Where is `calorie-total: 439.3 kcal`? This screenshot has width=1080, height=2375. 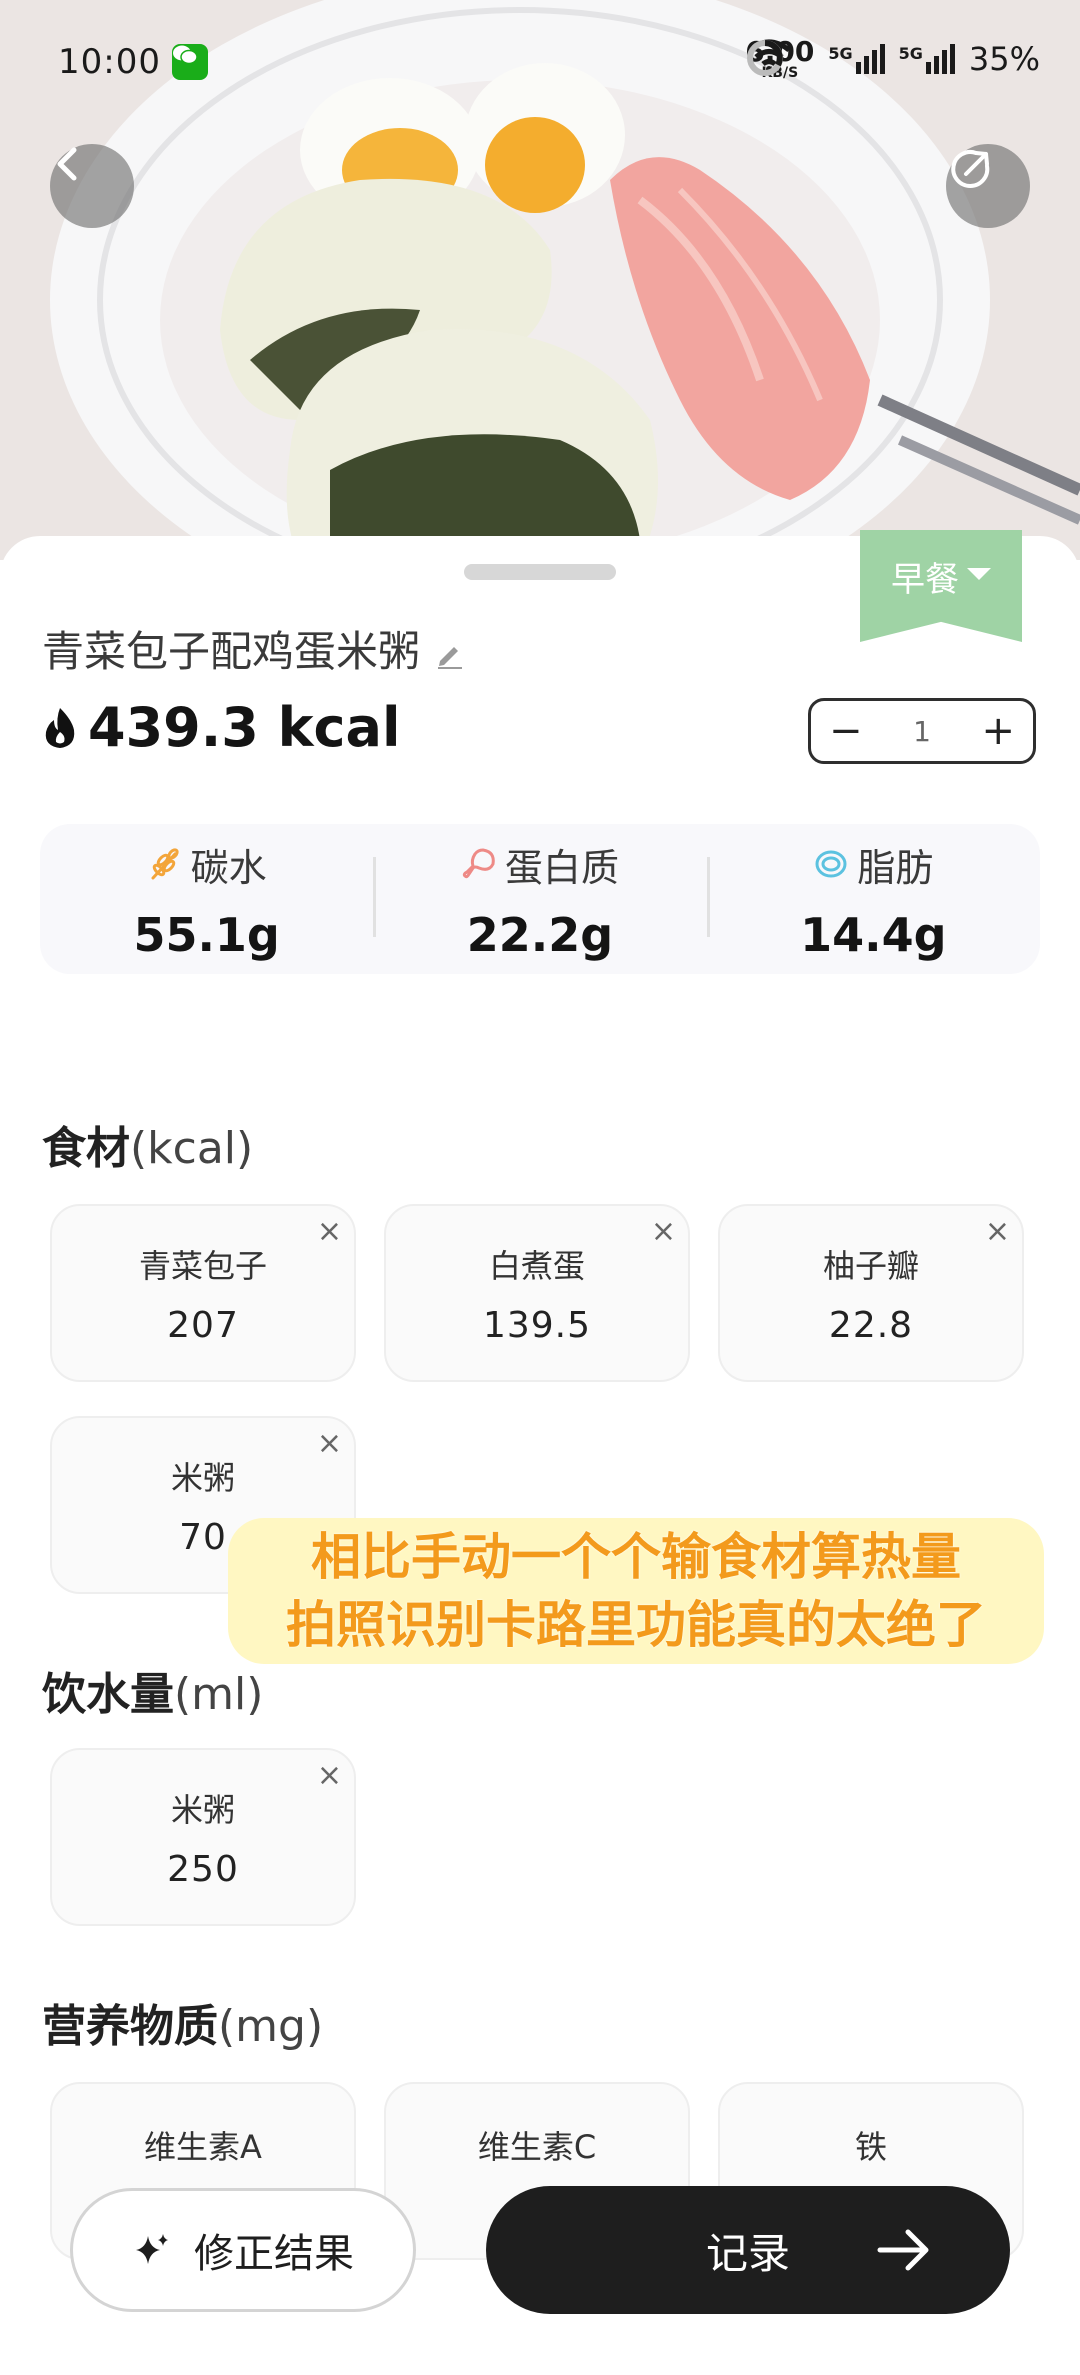
calorie-total: 439.3 kcal is located at coordinates (220, 727).